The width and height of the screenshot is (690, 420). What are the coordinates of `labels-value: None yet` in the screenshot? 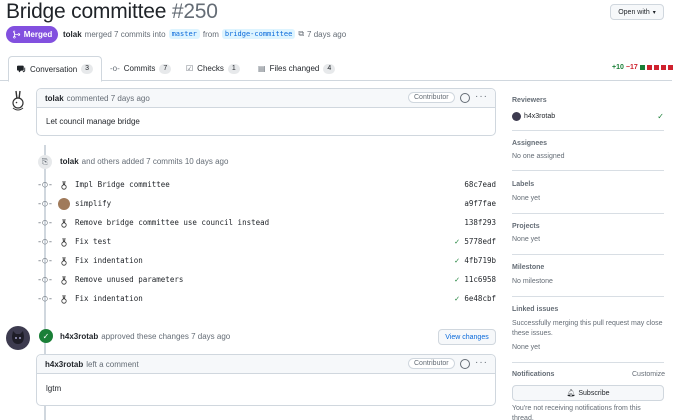 It's located at (526, 198).